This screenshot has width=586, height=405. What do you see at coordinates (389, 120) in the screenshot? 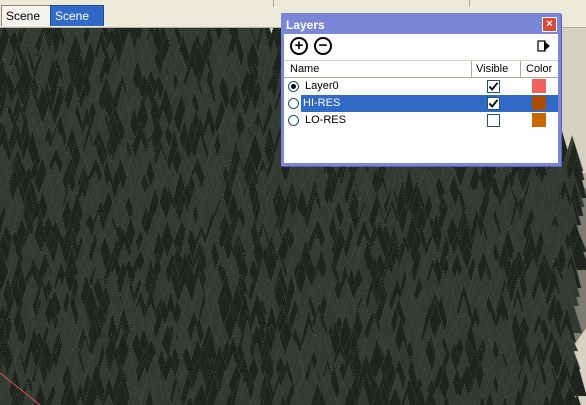
I see `layer-name: LO-RES` at bounding box center [389, 120].